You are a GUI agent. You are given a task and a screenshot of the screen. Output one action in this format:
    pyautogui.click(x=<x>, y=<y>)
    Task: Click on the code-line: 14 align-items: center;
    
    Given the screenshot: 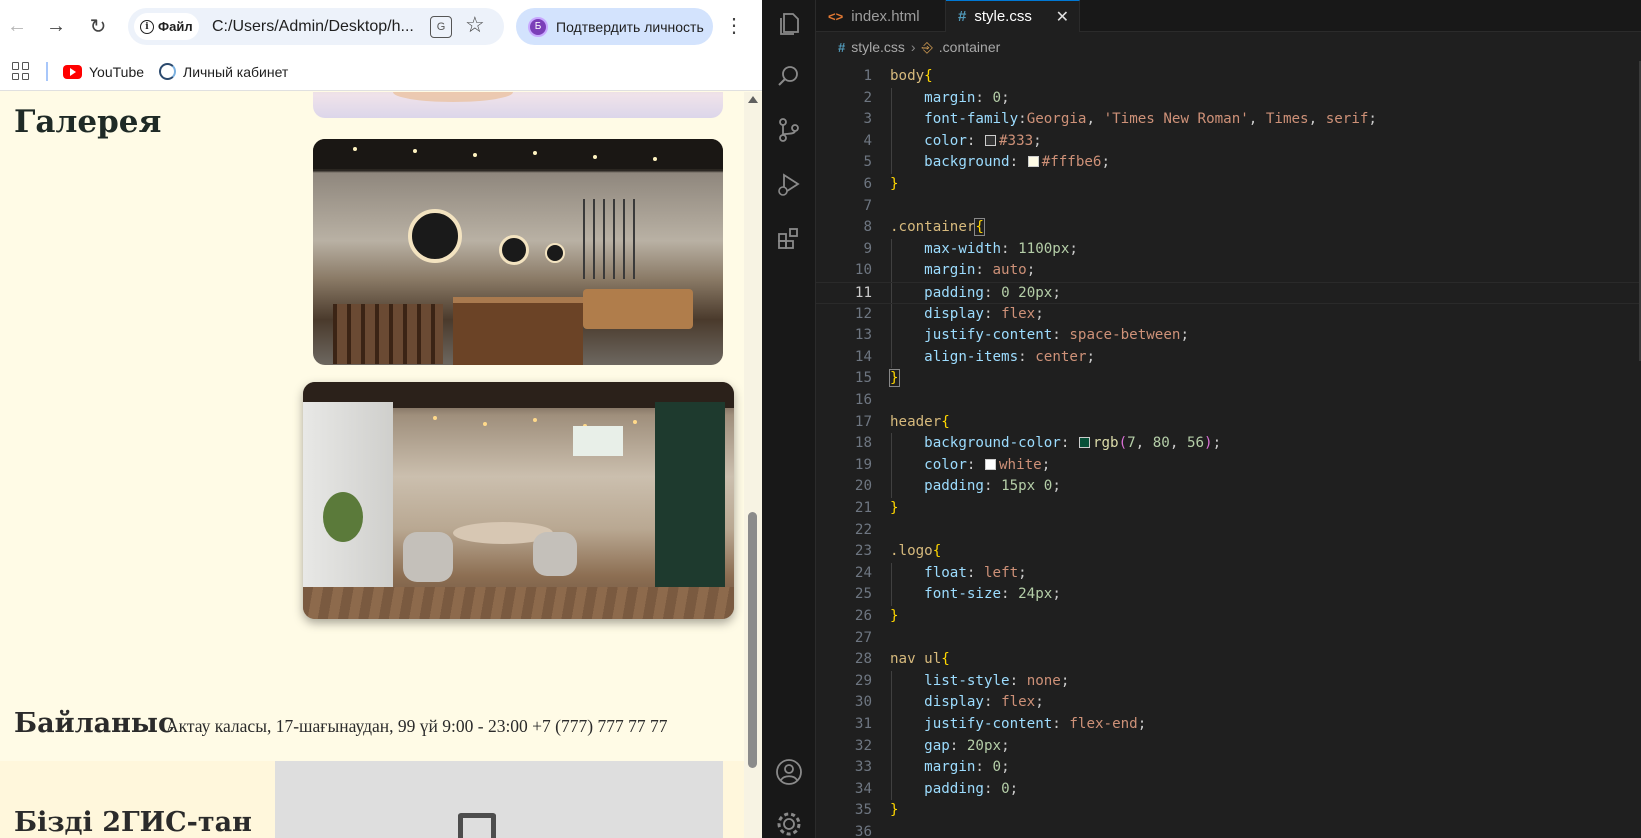 What is the action you would take?
    pyautogui.click(x=1228, y=358)
    